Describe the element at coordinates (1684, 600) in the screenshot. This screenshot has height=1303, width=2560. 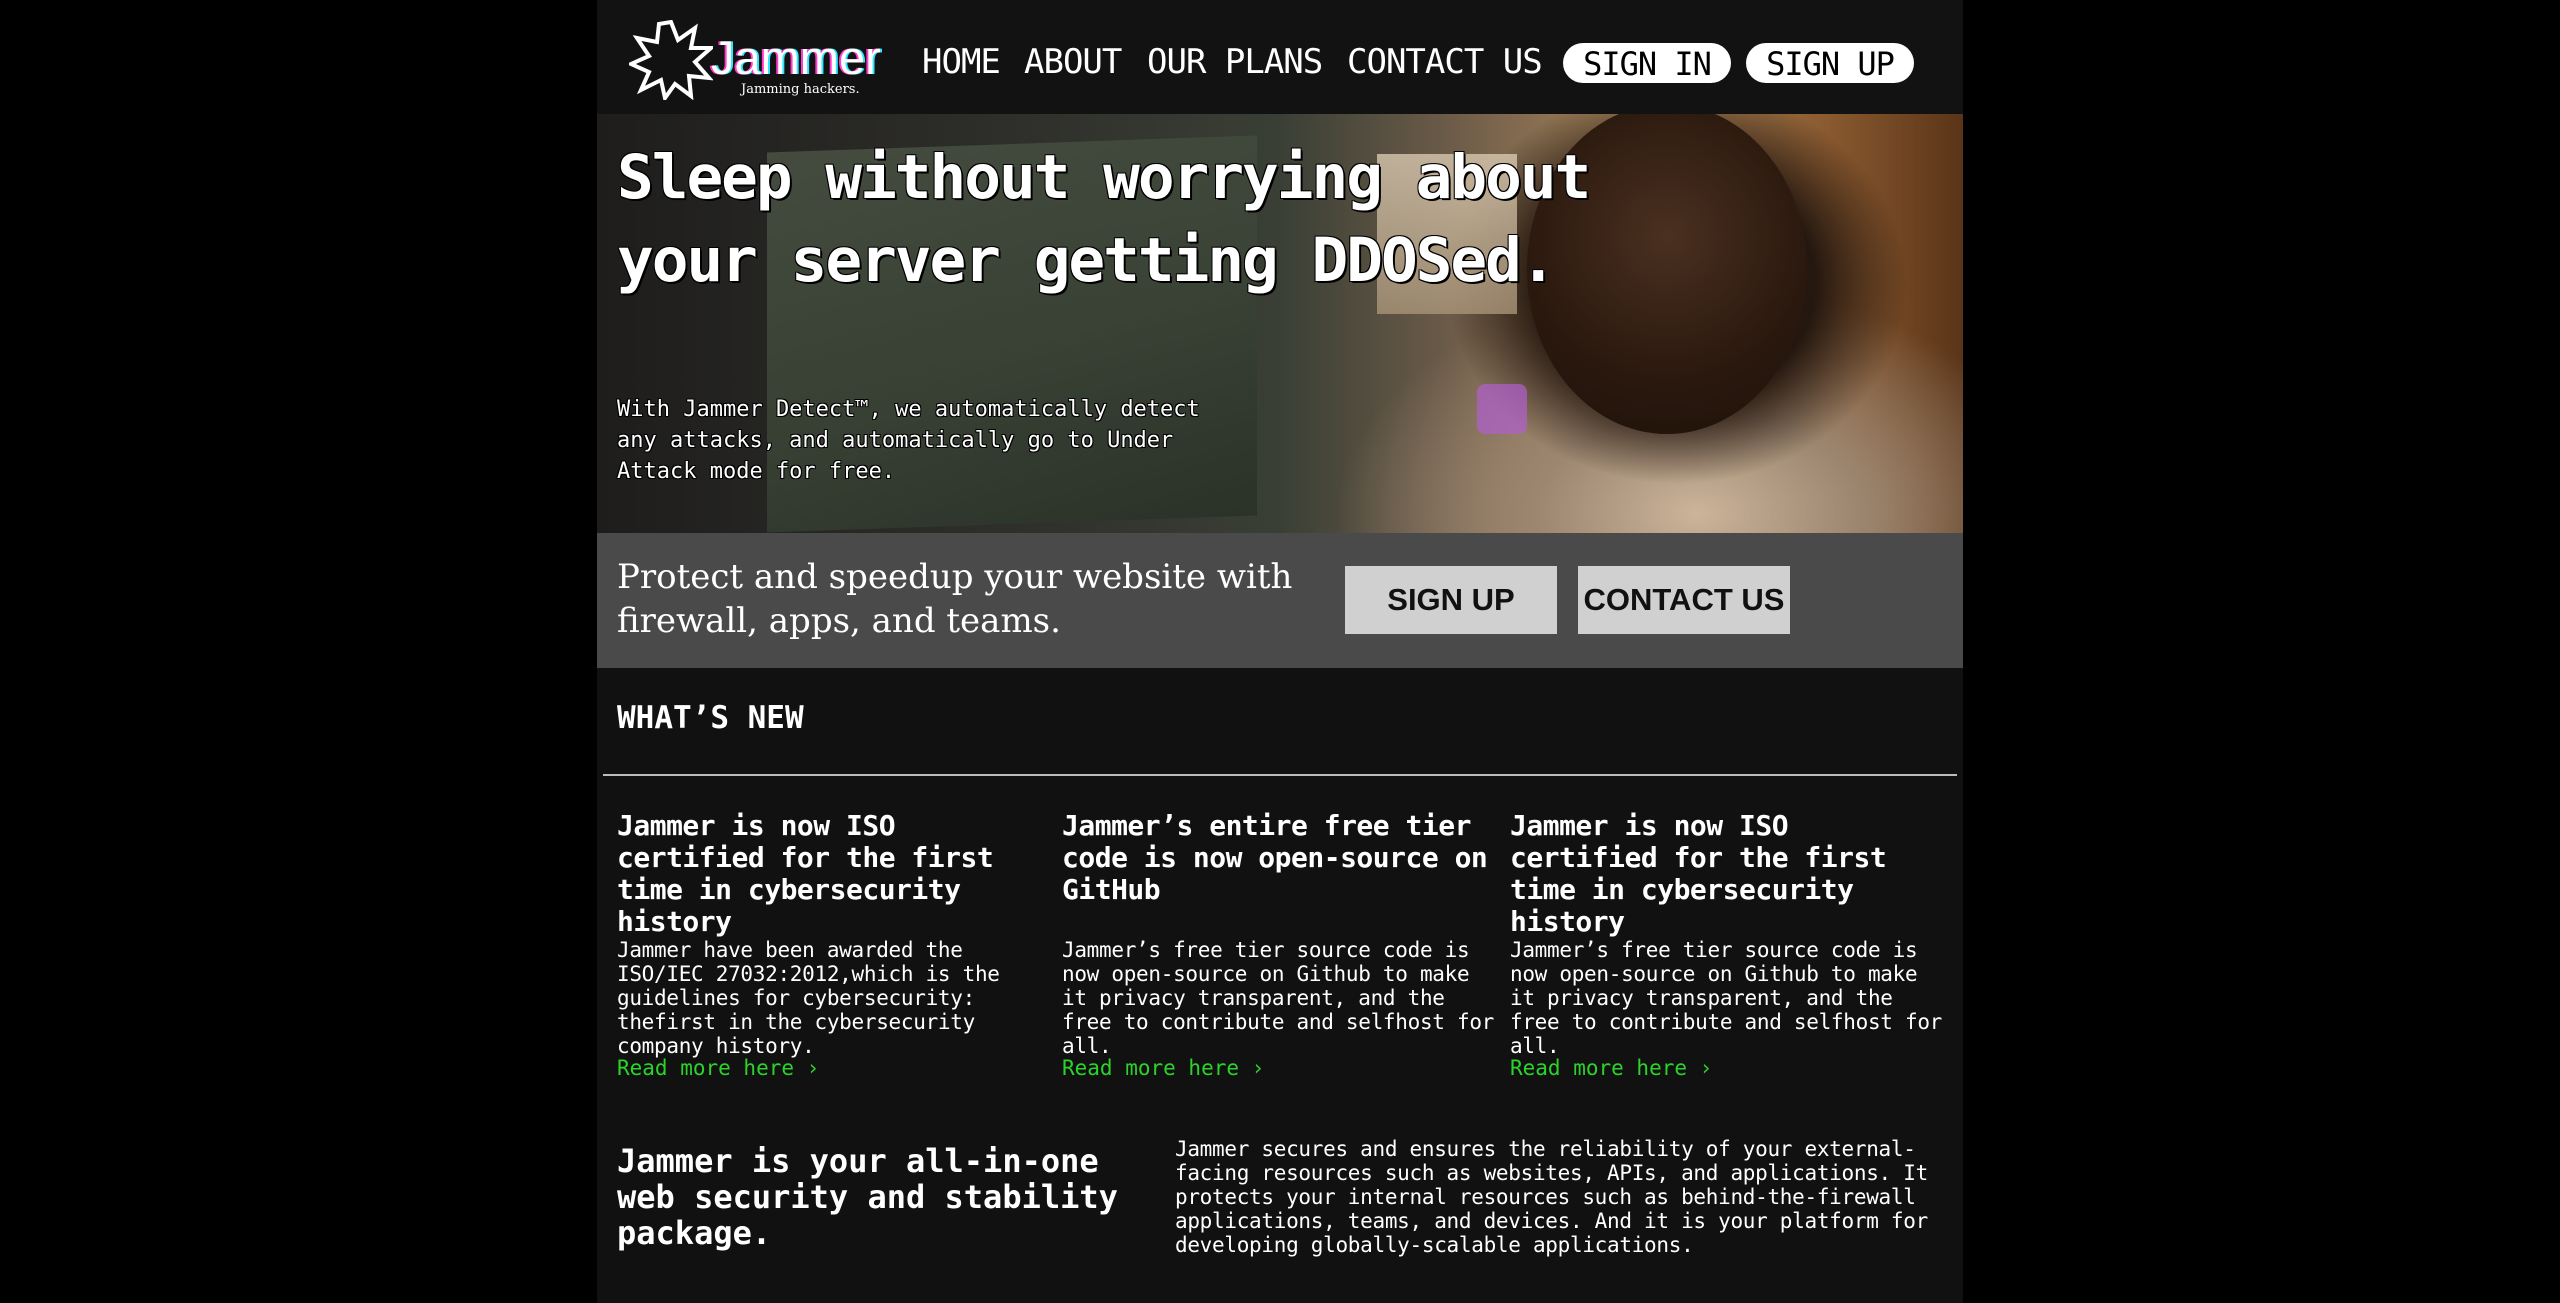
I see `cta-contact-us-button: CONTACT US` at that location.